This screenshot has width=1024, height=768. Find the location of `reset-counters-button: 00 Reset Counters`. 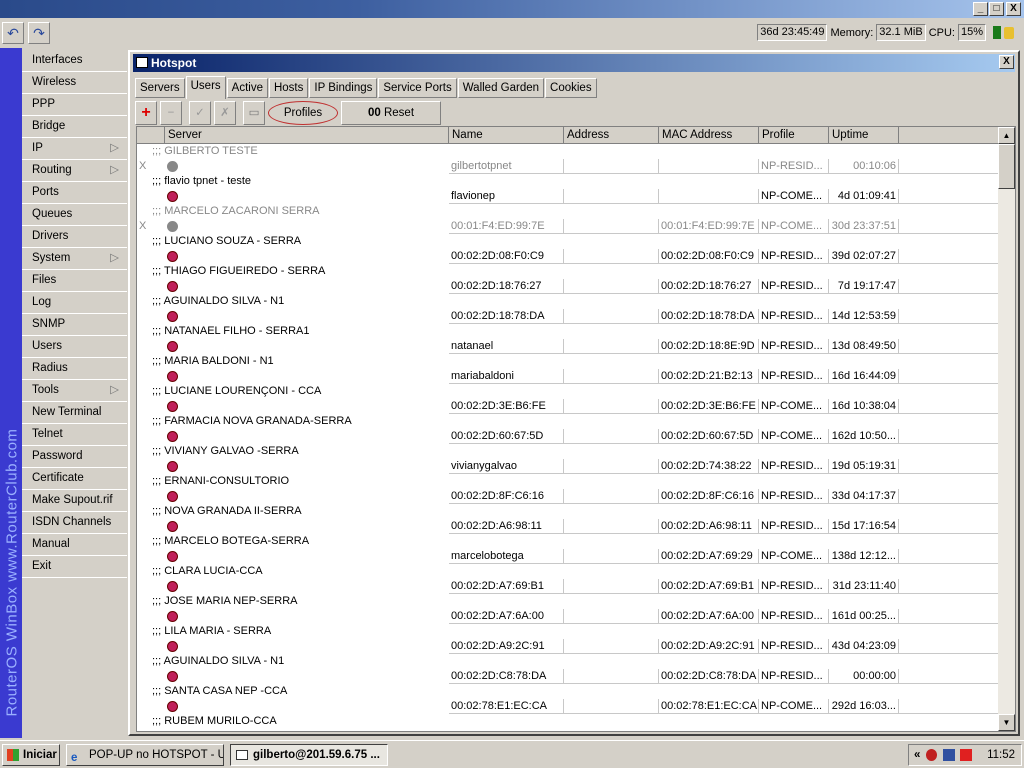

reset-counters-button: 00 Reset Counters is located at coordinates (391, 121).